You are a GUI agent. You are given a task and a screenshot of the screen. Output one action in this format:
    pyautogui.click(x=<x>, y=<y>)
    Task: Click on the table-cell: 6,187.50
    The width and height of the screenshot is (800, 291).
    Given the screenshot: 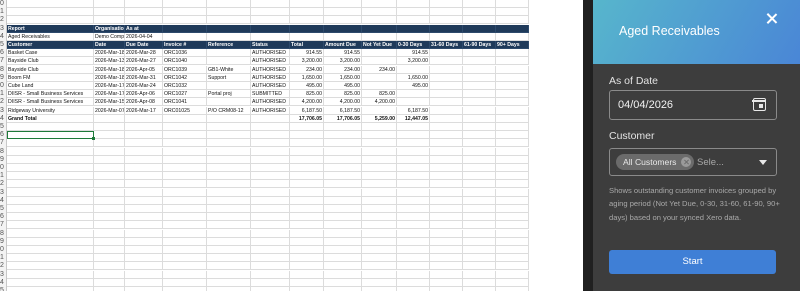 What is the action you would take?
    pyautogui.click(x=413, y=110)
    